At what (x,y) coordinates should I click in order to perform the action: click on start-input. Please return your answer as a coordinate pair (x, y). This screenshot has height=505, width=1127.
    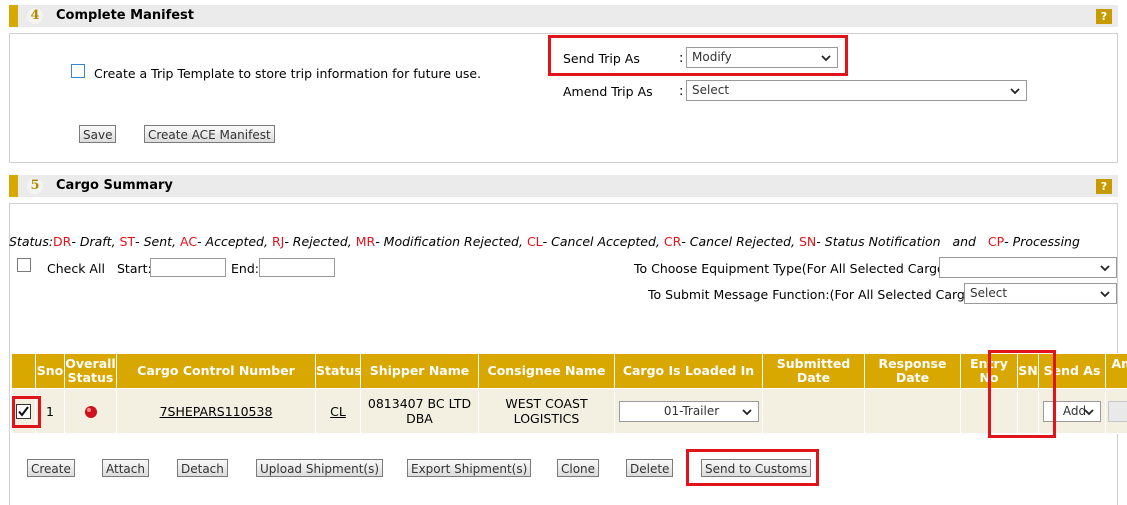
    Looking at the image, I should click on (188, 267).